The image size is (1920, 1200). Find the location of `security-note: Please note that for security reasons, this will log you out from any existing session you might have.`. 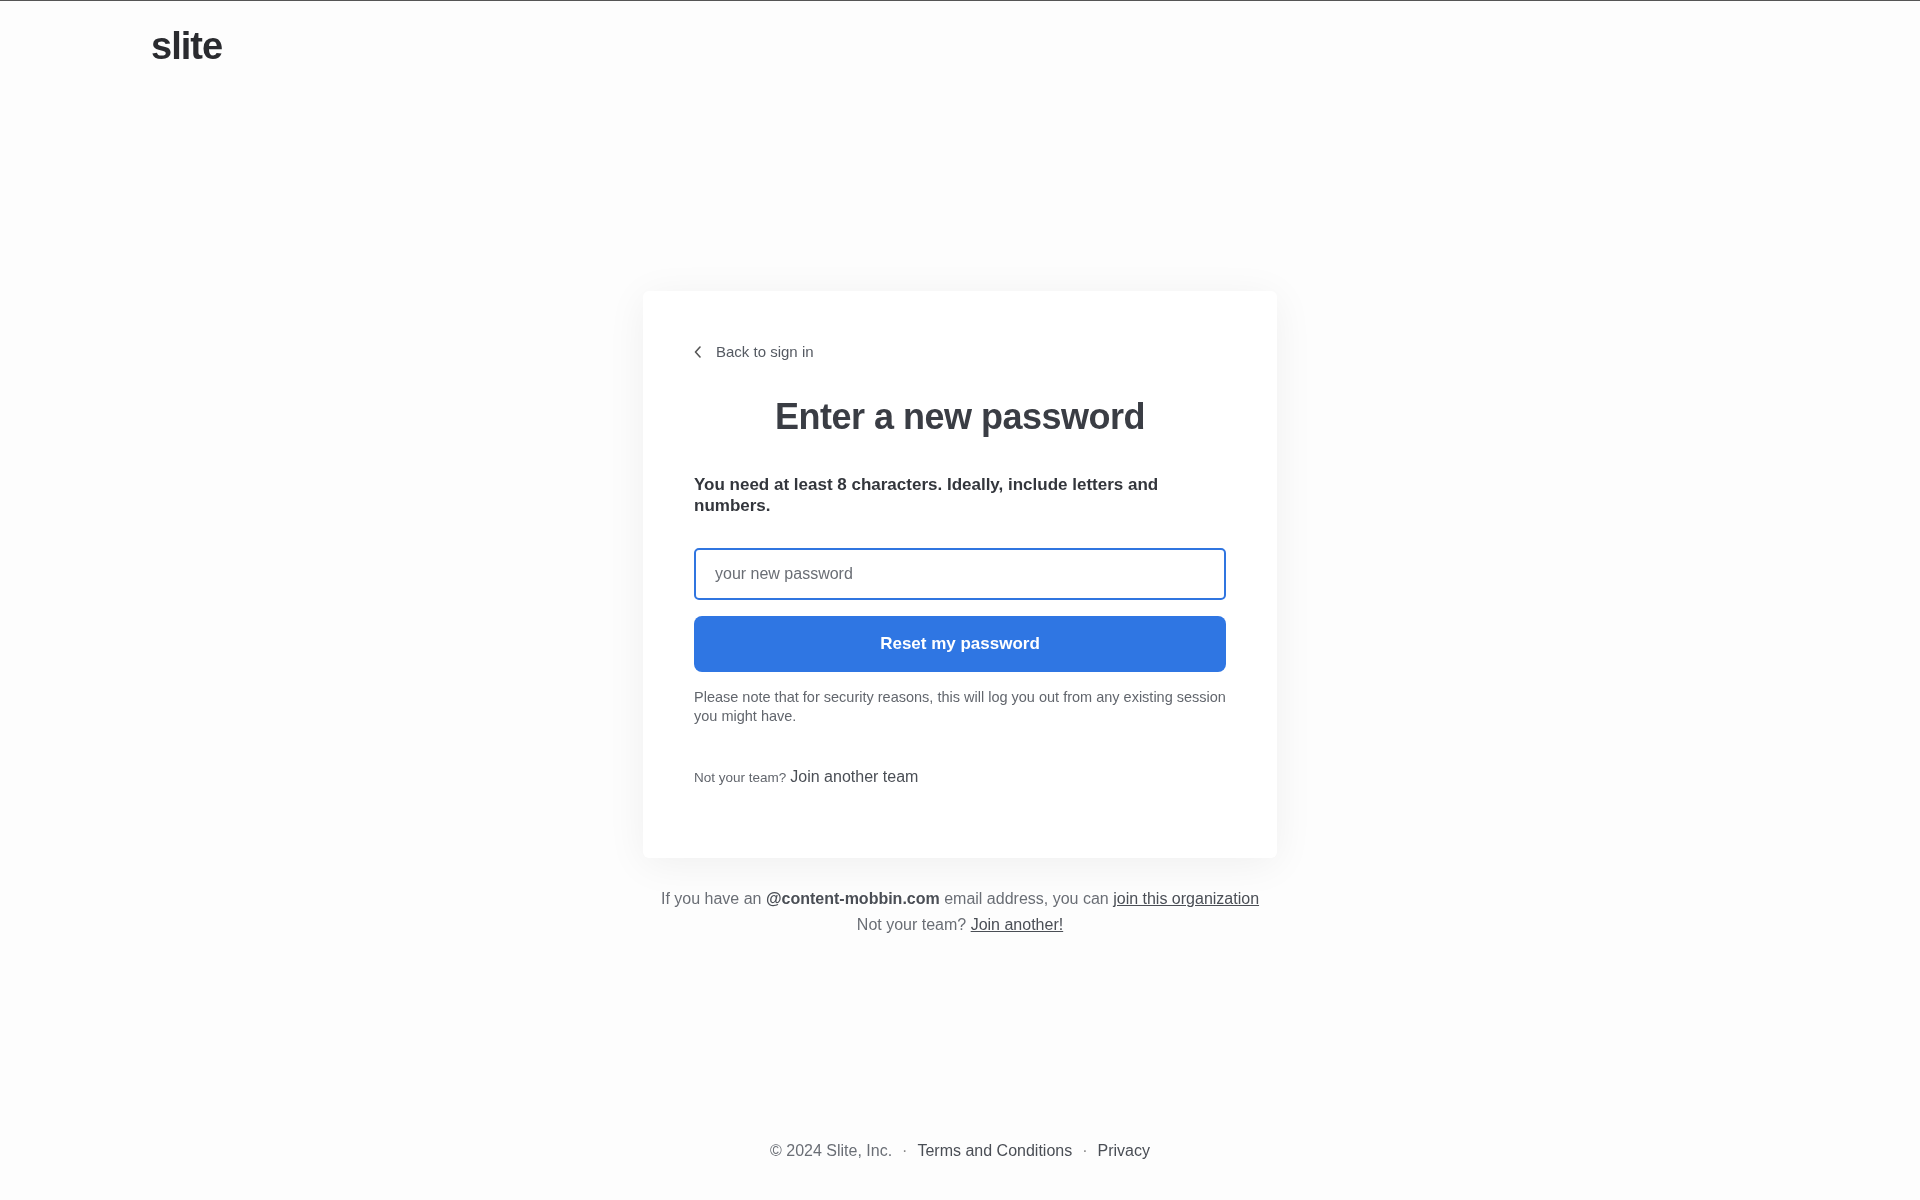

security-note: Please note that for security reasons, this will log you out from any existing session you might have. is located at coordinates (960, 707).